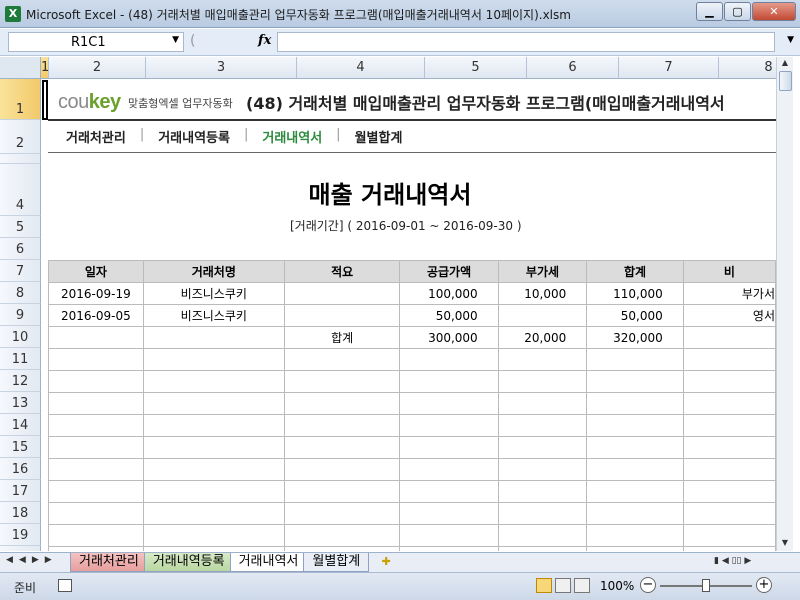  What do you see at coordinates (476, 68) in the screenshot?
I see `column-header: 5` at bounding box center [476, 68].